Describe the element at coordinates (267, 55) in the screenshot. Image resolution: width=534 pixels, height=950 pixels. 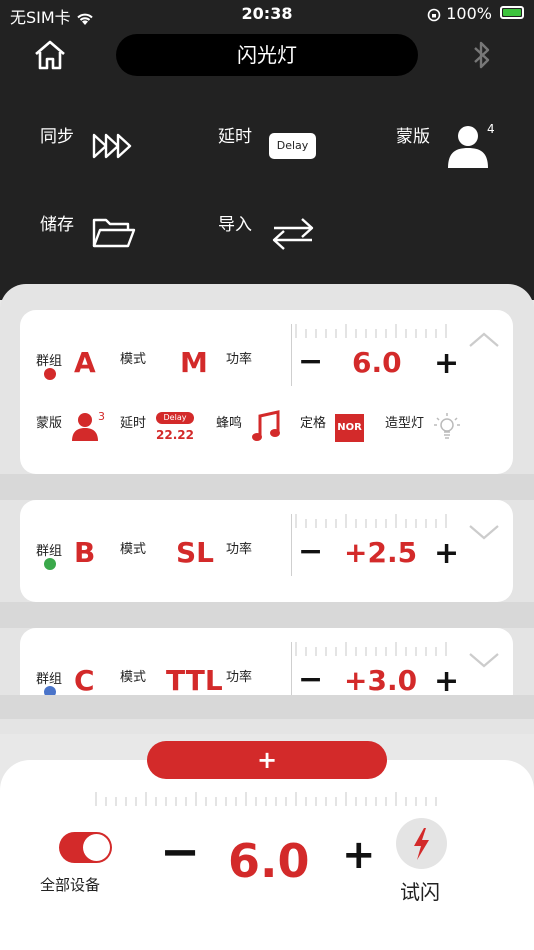
I see `page-title: 闪光灯` at that location.